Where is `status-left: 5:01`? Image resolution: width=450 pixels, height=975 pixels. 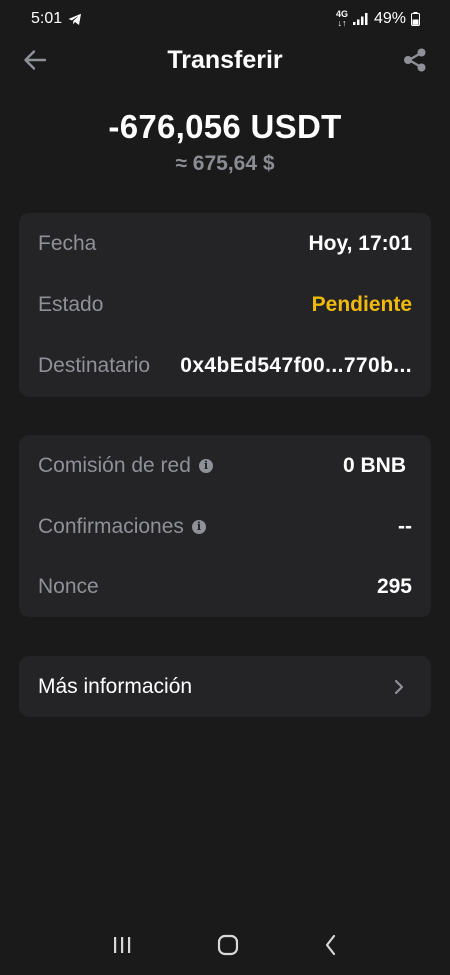
status-left: 5:01 is located at coordinates (56, 19).